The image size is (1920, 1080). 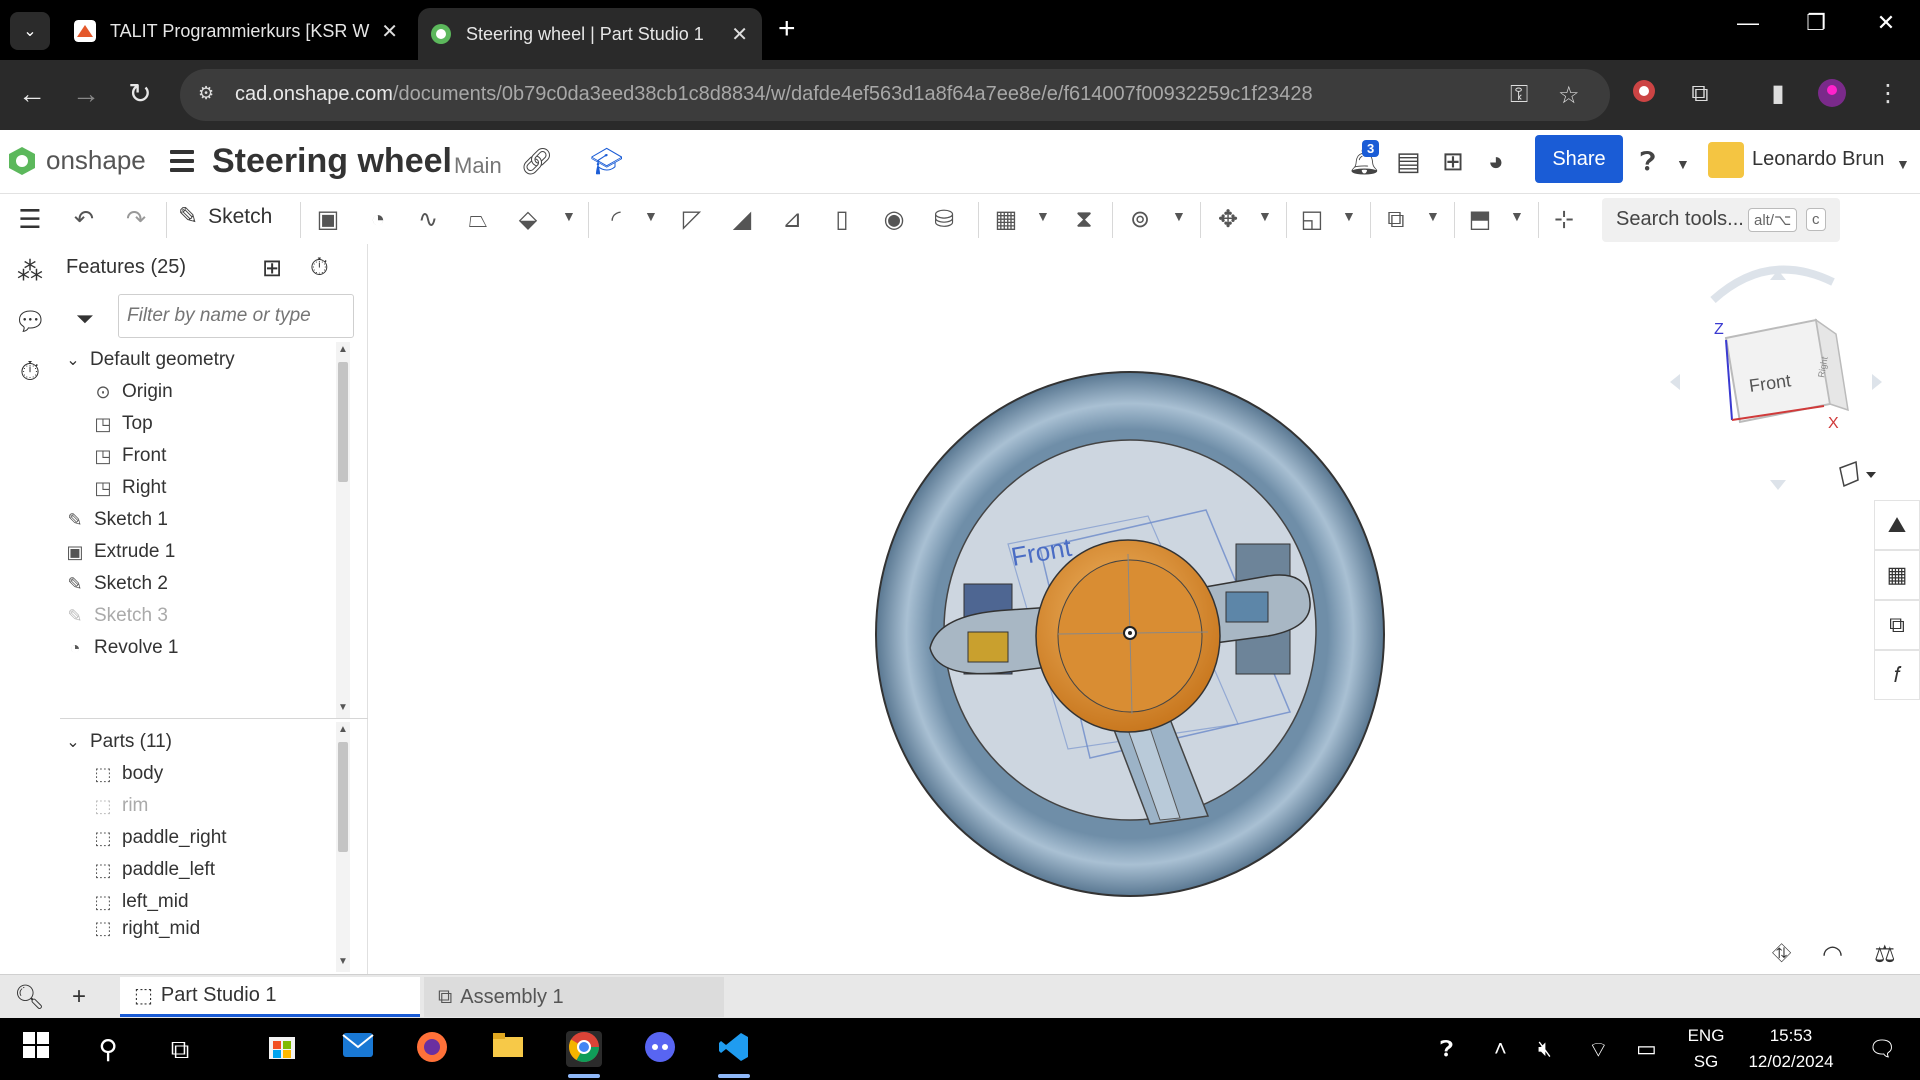 I want to click on tab-assembly-1: ⧉ Assembly 1, so click(x=574, y=997).